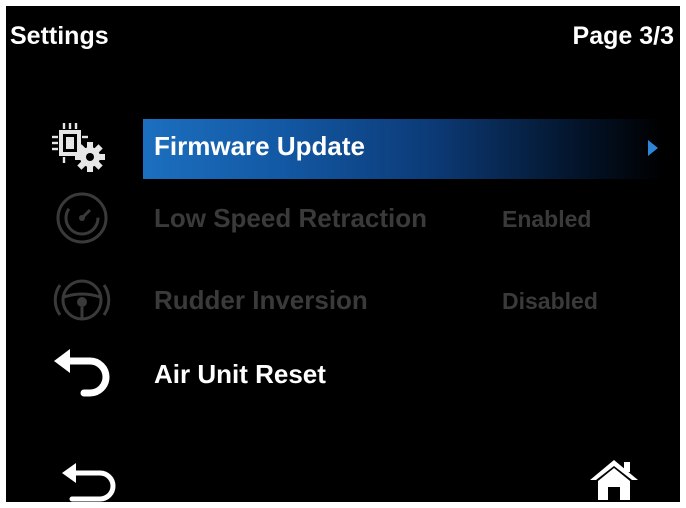 The image size is (686, 508). What do you see at coordinates (82, 300) in the screenshot?
I see `steering-wheel-icon` at bounding box center [82, 300].